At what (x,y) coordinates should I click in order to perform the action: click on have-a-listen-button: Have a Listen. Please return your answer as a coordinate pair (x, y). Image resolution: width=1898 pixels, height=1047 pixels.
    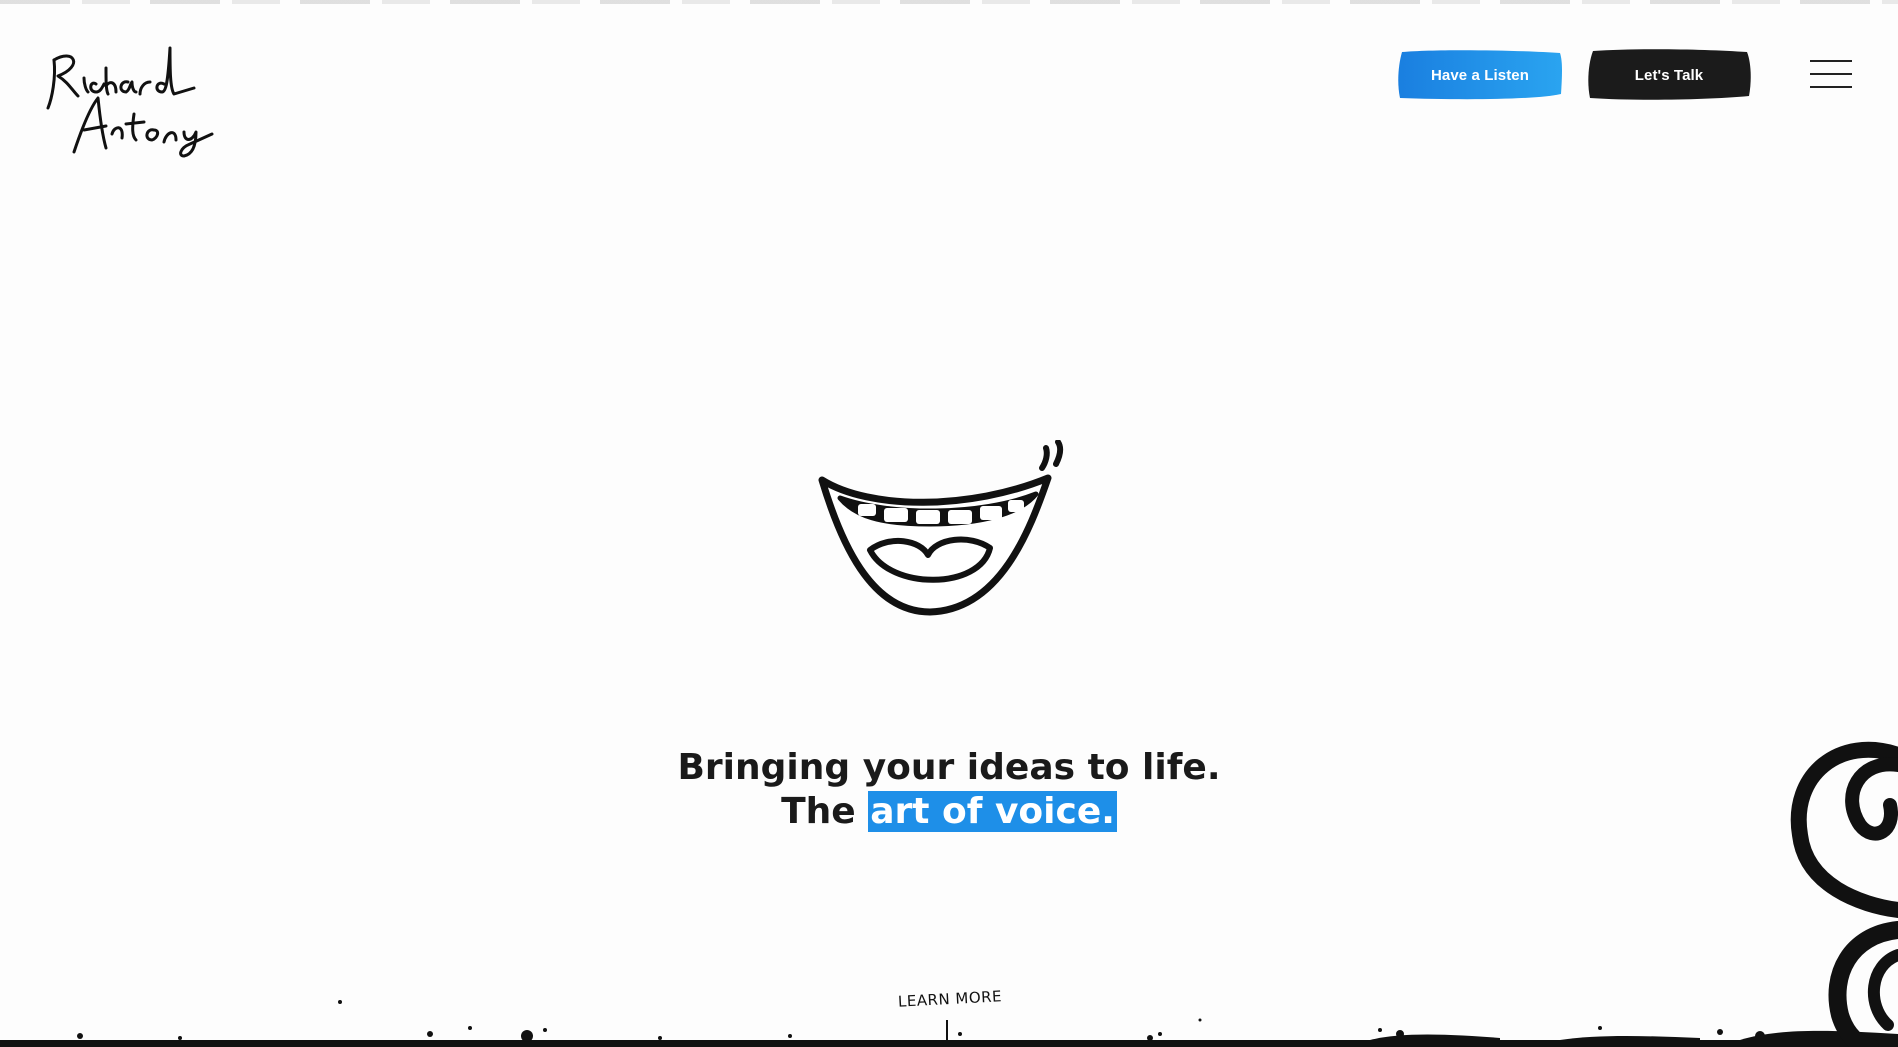
    Looking at the image, I should click on (1480, 75).